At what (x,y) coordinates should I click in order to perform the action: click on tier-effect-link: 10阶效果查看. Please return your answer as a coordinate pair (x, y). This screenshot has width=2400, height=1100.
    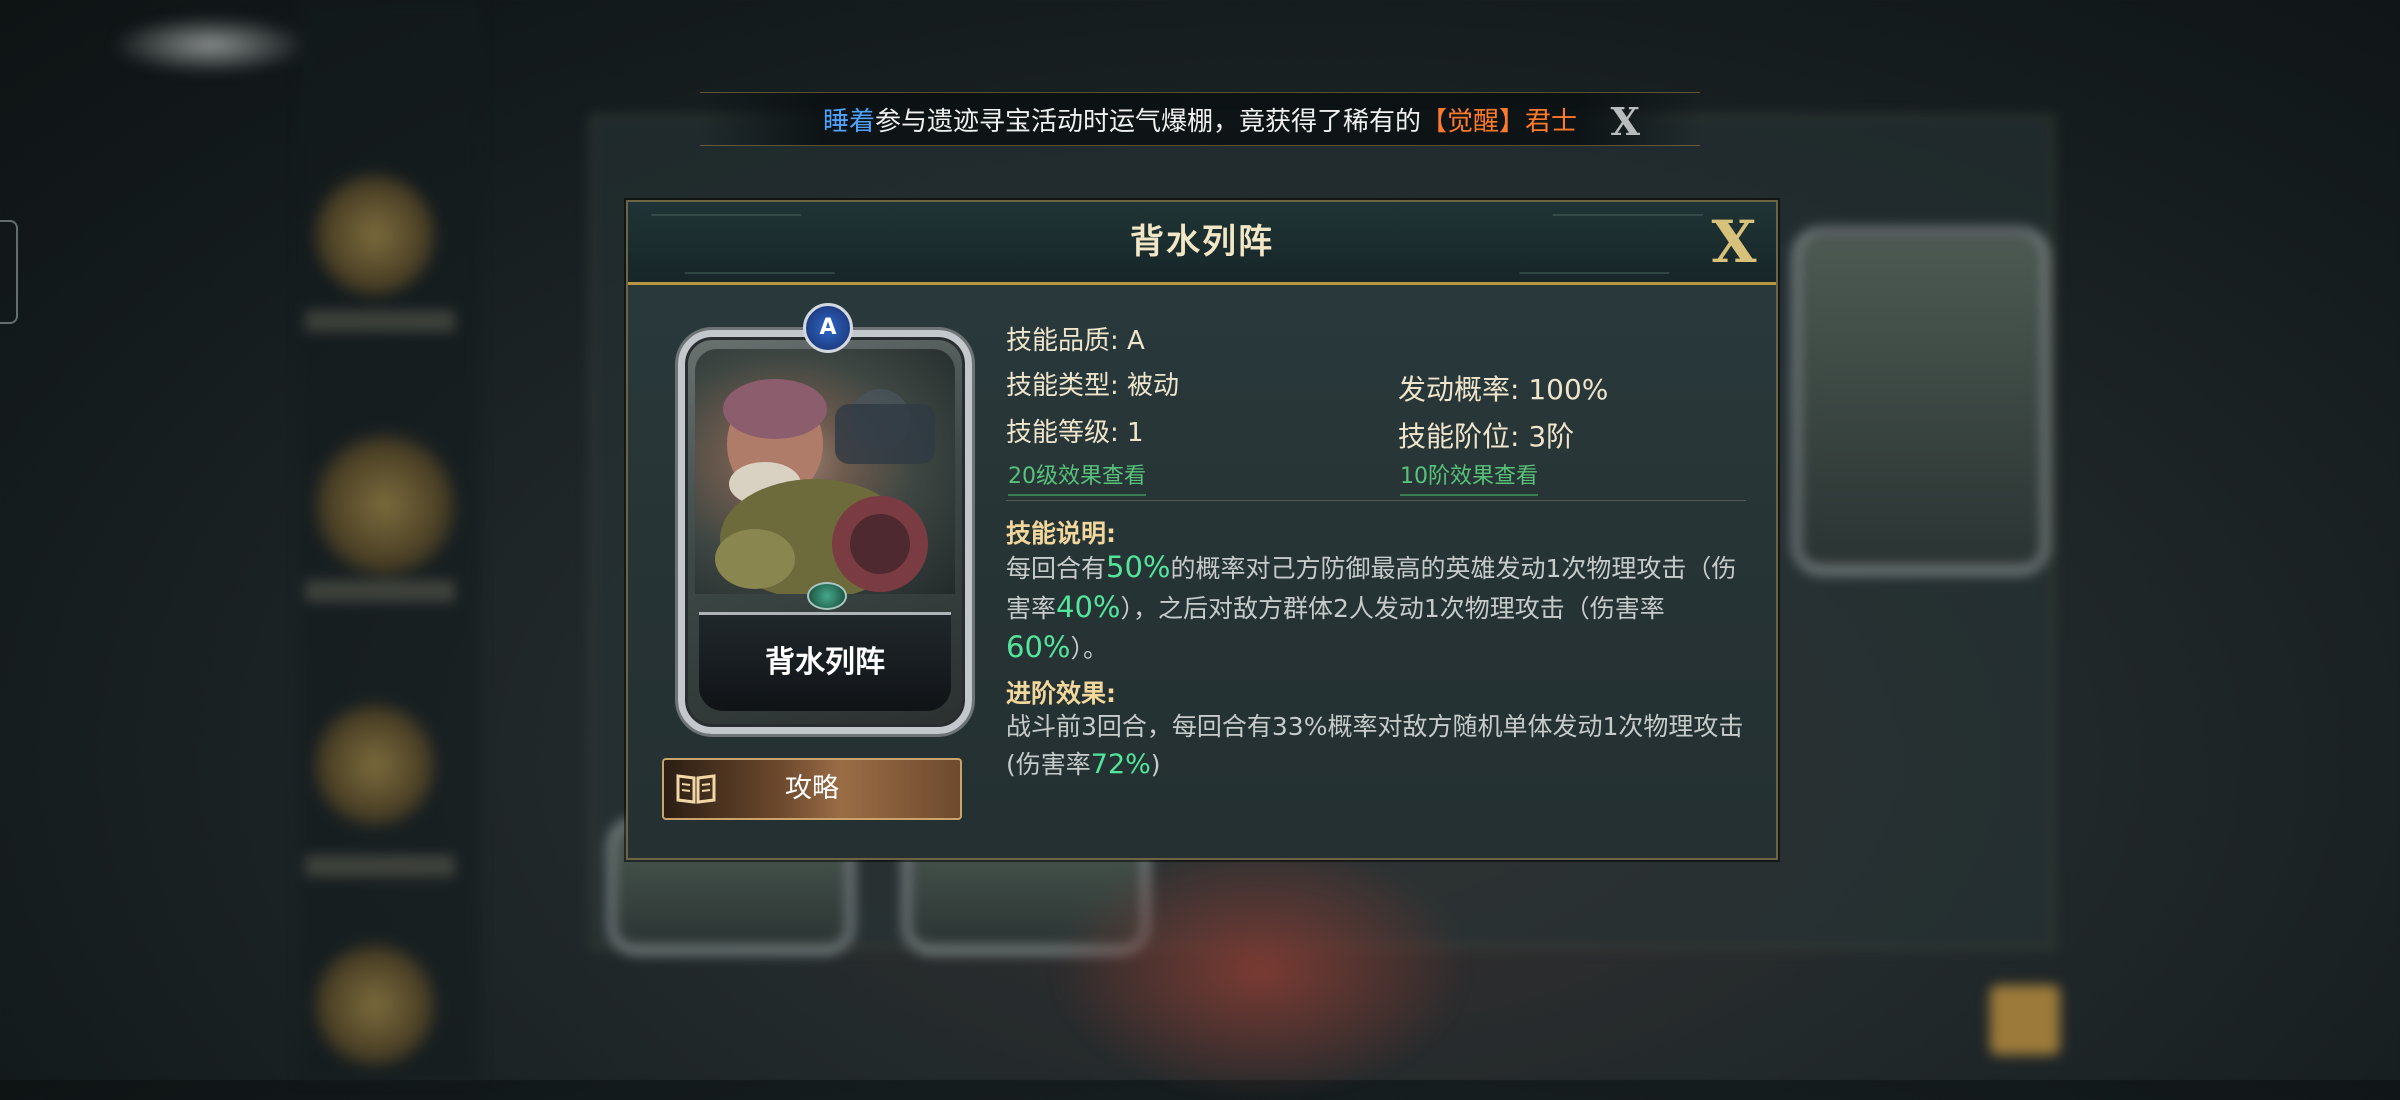
    Looking at the image, I should click on (1469, 477).